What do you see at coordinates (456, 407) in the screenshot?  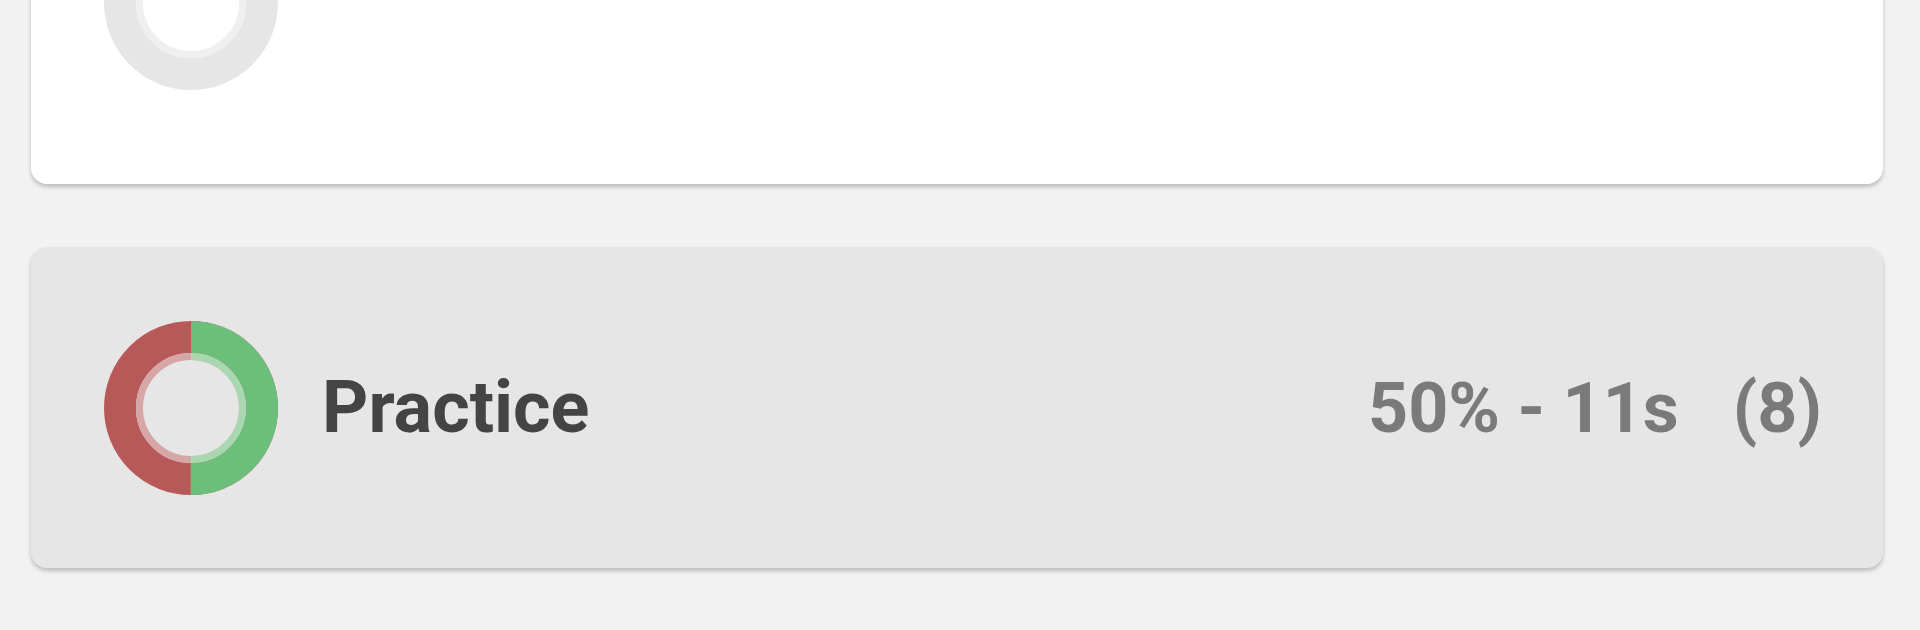 I see `card-title: Practice` at bounding box center [456, 407].